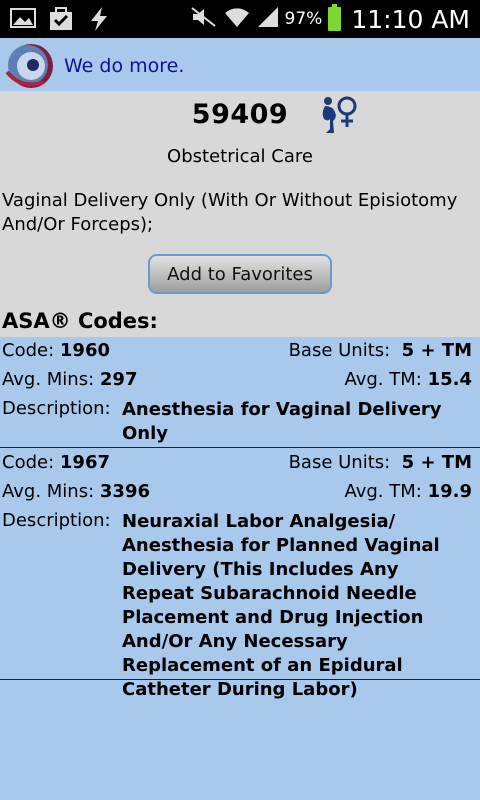  I want to click on add-to-favorites-button: Add to Favorites, so click(240, 274).